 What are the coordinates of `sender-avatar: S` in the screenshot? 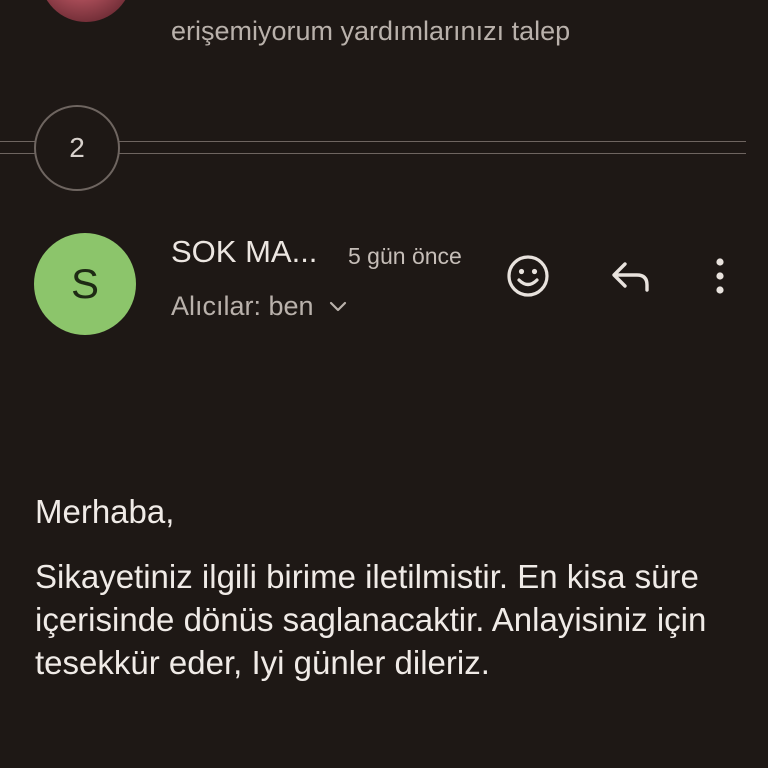 It's located at (85, 284).